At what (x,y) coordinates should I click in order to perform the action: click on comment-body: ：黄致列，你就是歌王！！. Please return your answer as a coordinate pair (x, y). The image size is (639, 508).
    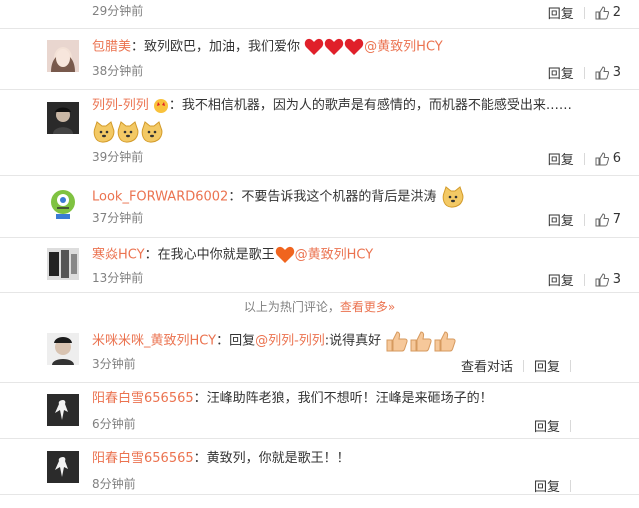
    Looking at the image, I should click on (271, 458).